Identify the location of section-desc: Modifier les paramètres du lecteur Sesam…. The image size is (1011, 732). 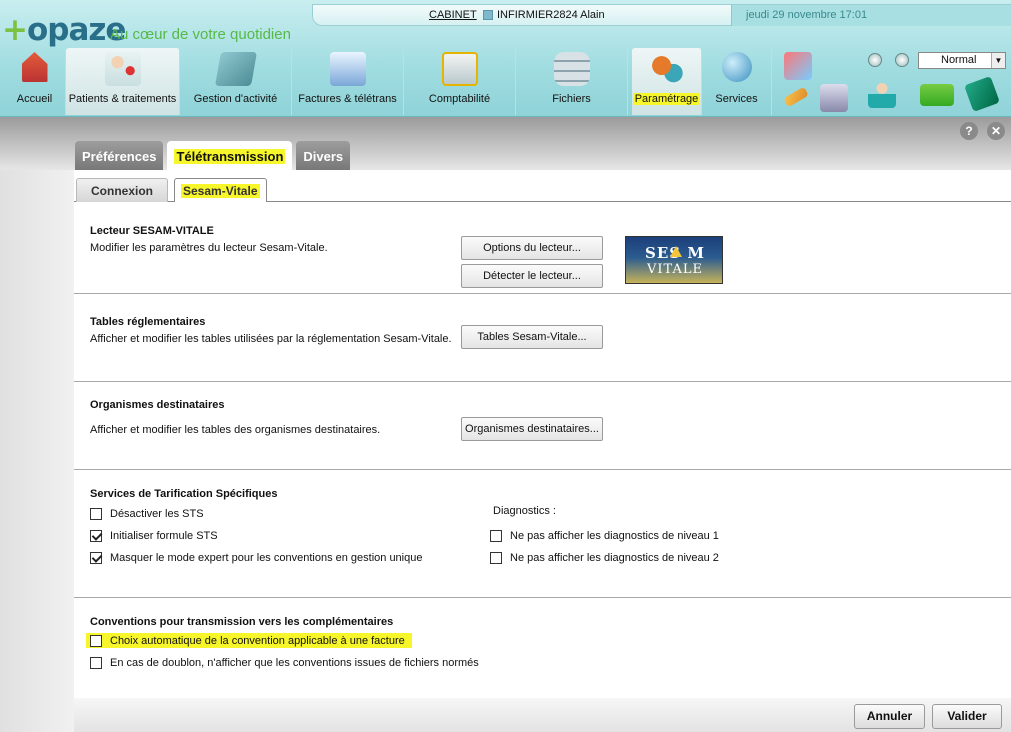
(209, 248).